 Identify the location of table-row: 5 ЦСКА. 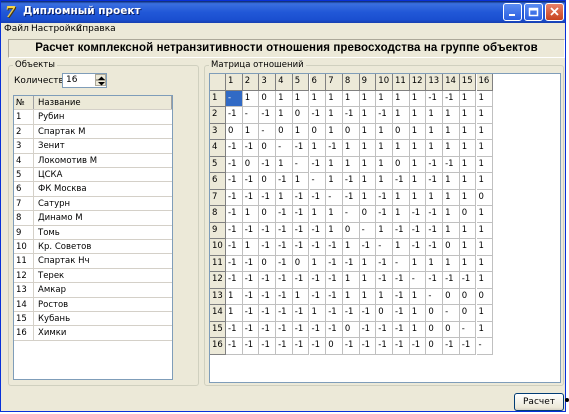
(93, 175).